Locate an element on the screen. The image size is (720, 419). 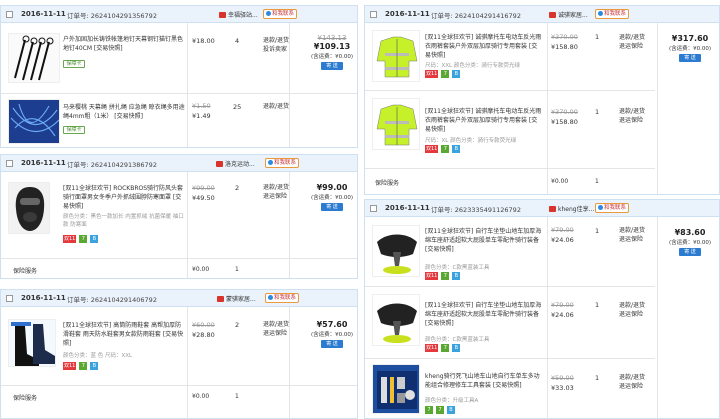
promo-tags: 77B is located at coordinates (441, 410).